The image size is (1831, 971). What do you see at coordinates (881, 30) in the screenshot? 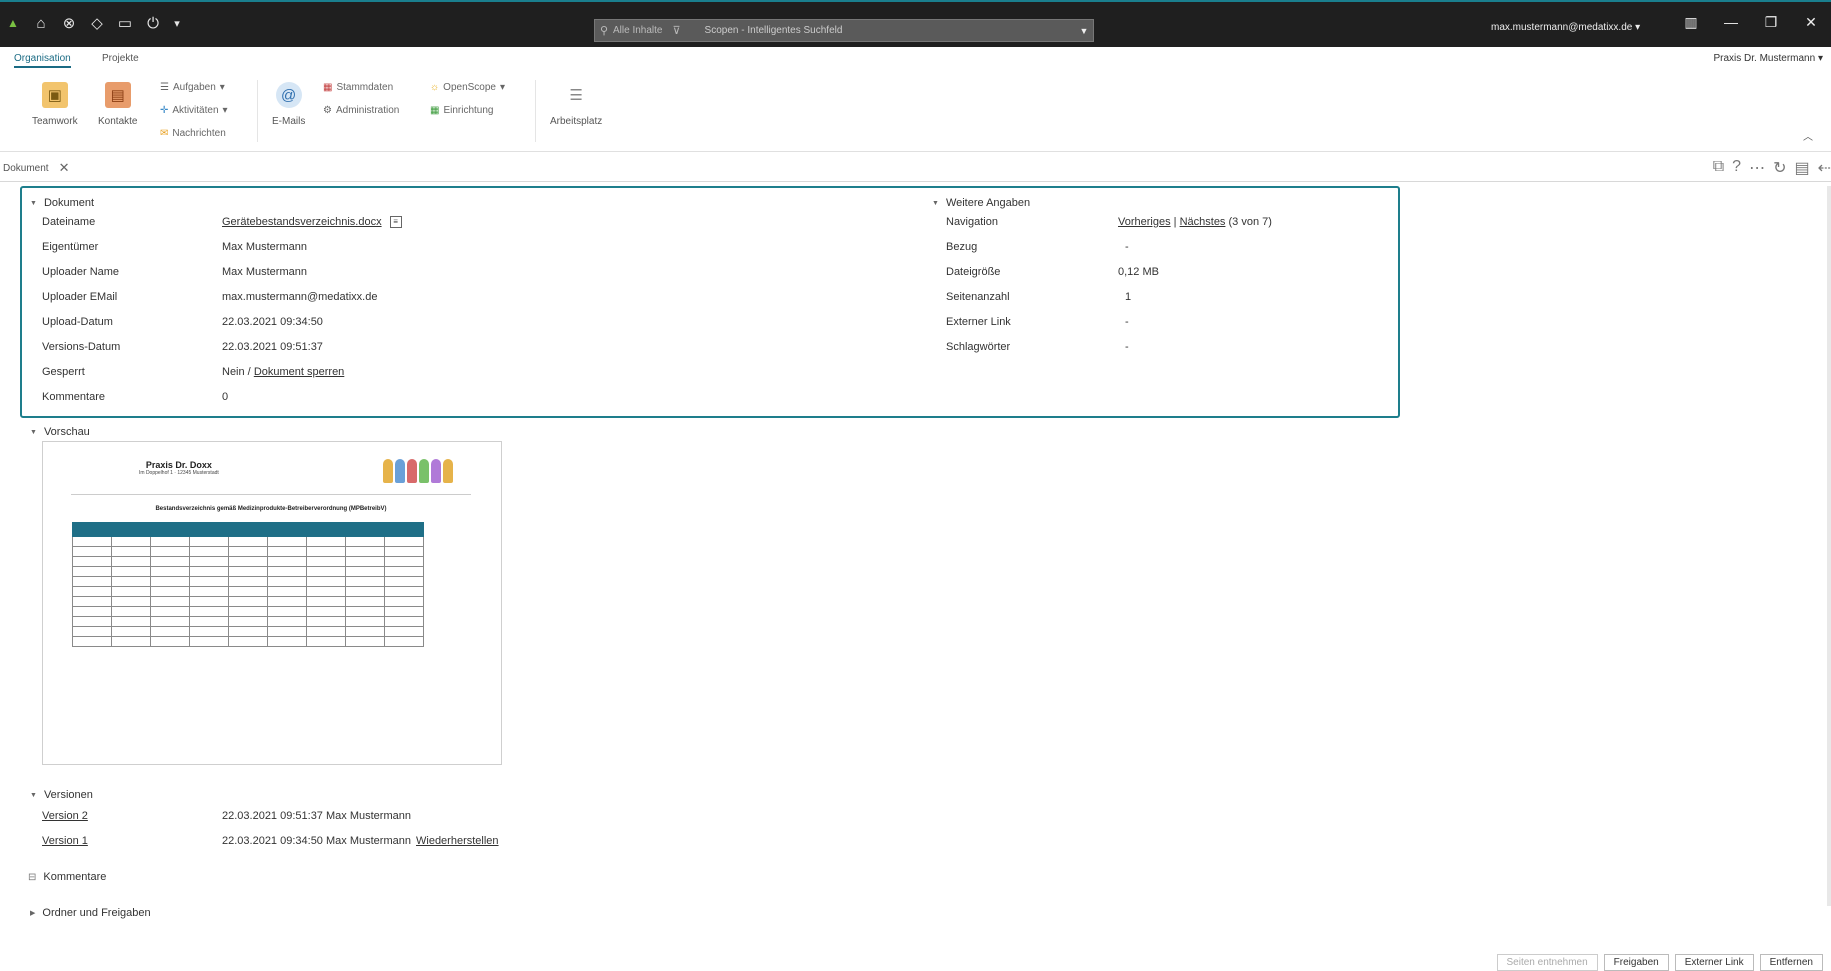
I see `search-input: Scopen - Intelligentes Suchfeld` at bounding box center [881, 30].